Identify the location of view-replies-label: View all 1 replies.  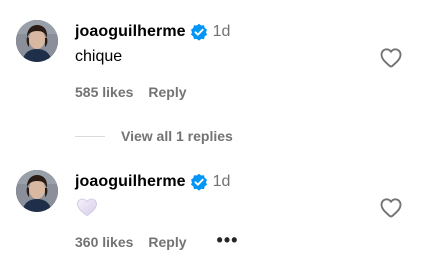
(177, 136).